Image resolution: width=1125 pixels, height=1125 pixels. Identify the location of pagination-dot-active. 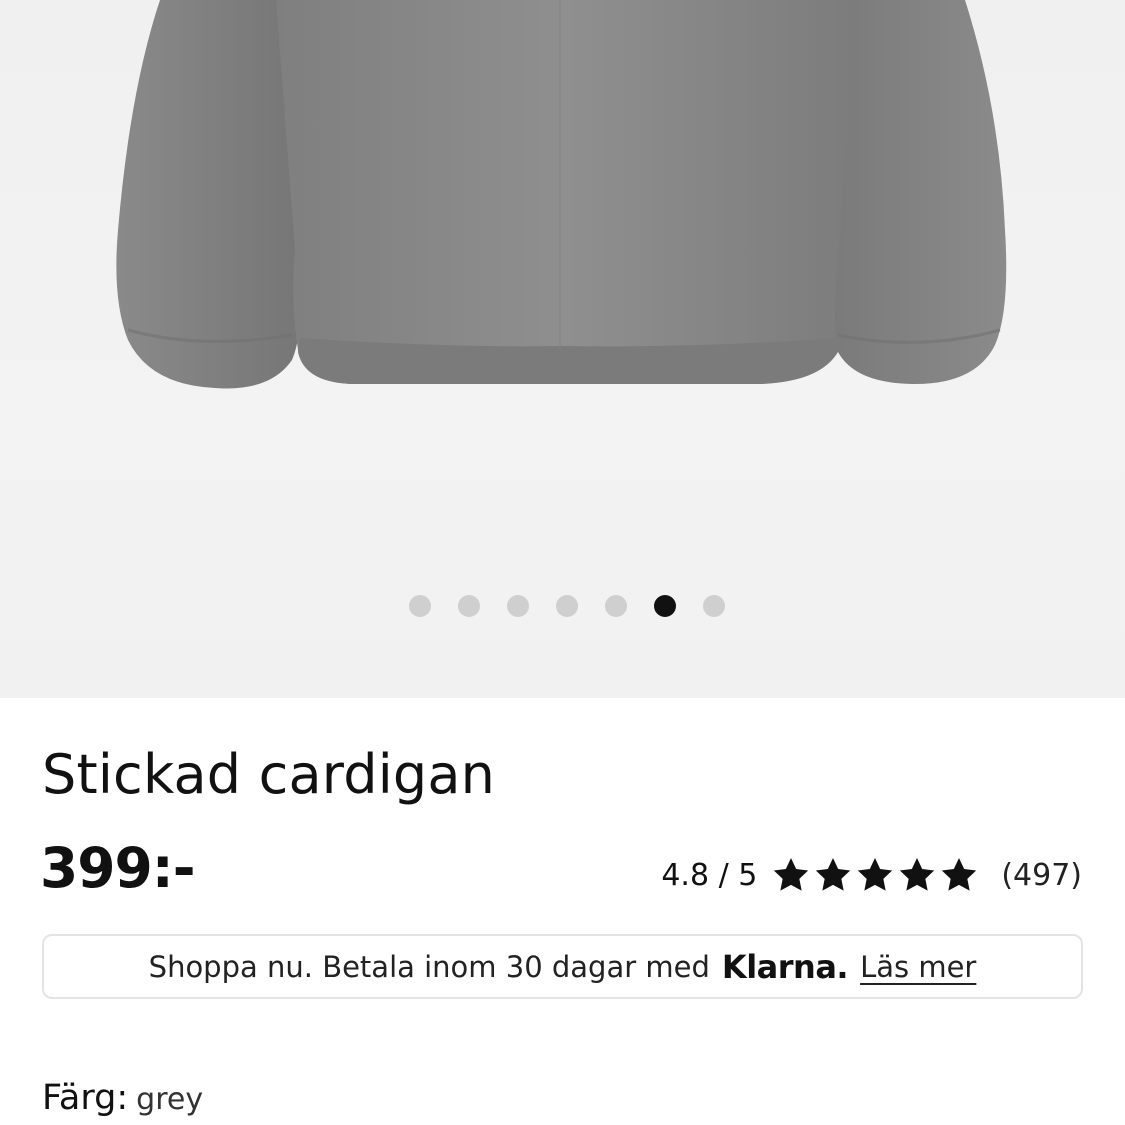
(664, 606).